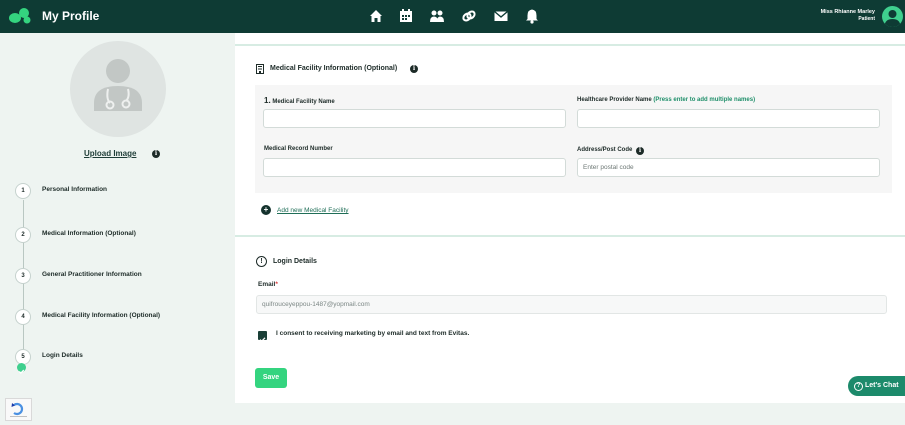 This screenshot has height=425, width=905. I want to click on required-marker: *, so click(276, 284).